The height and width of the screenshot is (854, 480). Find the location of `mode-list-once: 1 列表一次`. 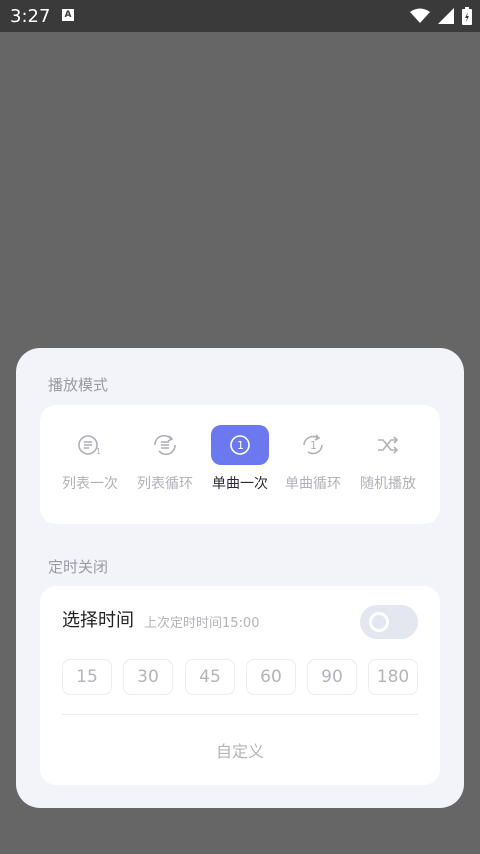

mode-list-once: 1 列表一次 is located at coordinates (90, 465).